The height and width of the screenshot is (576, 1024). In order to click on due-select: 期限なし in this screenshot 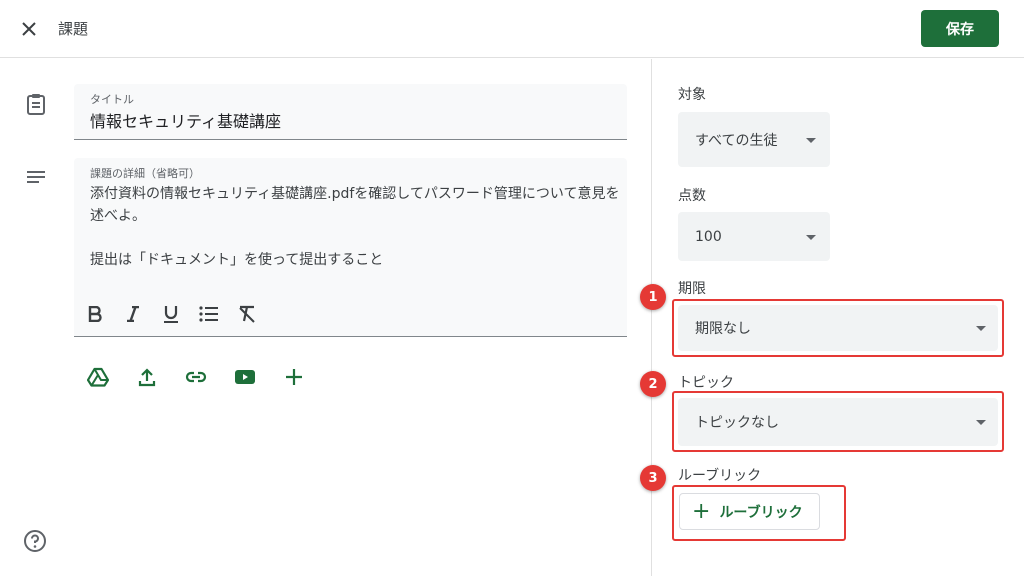, I will do `click(838, 328)`.